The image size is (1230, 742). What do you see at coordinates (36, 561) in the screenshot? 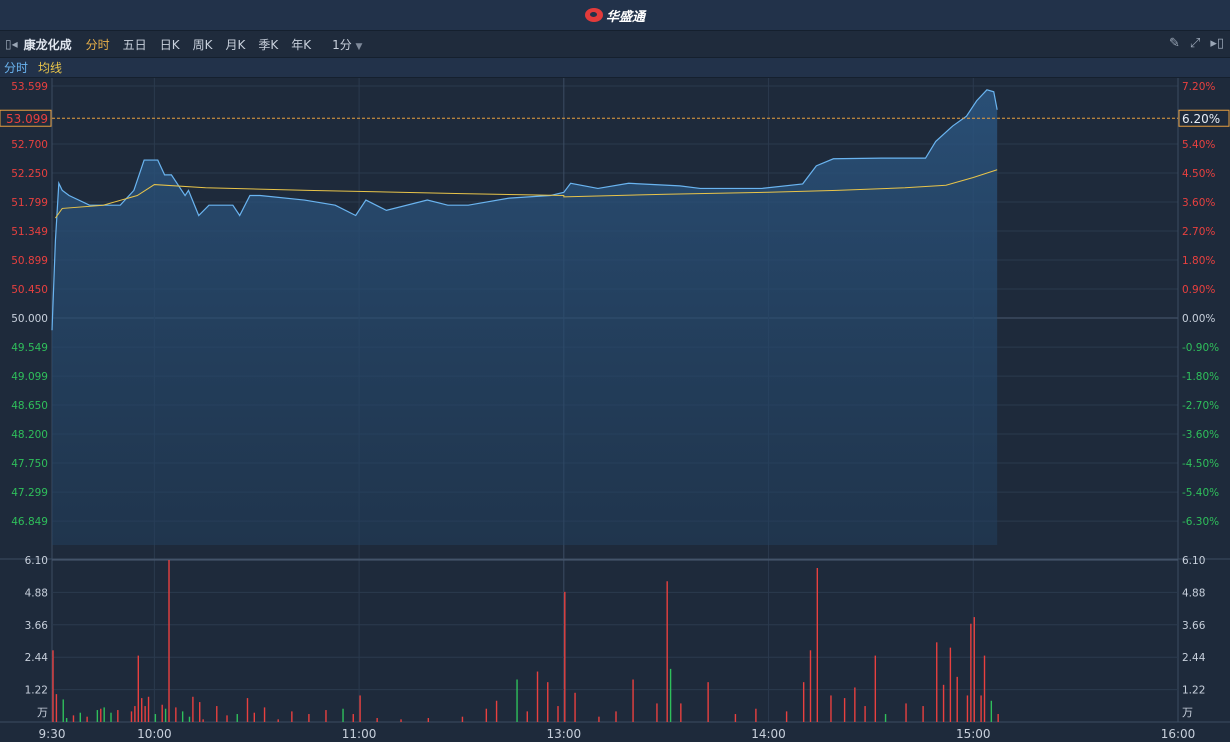
I see `volume-tick-label: 6.10` at bounding box center [36, 561].